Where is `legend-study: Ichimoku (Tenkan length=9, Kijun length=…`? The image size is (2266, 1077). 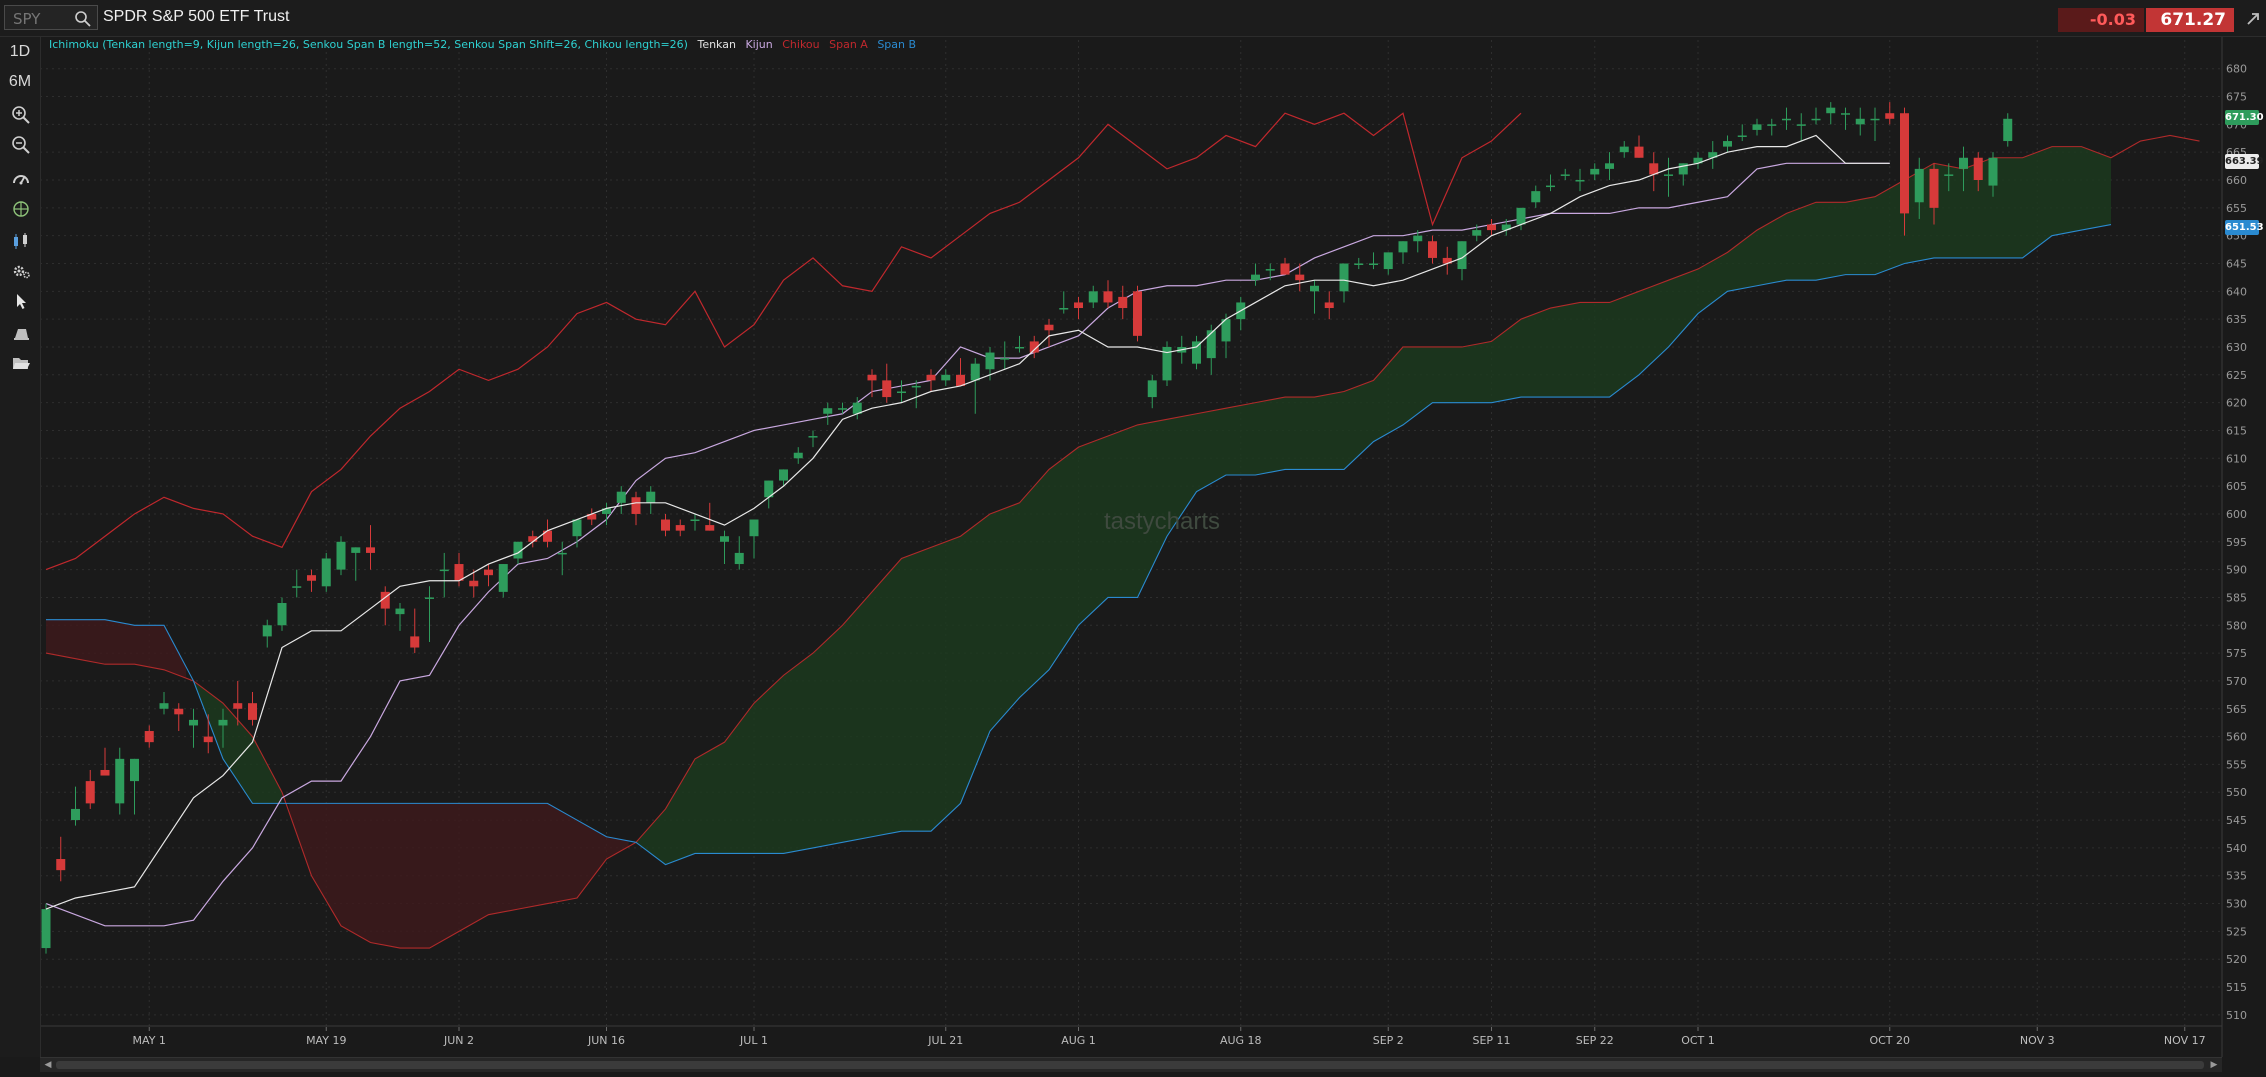 legend-study: Ichimoku (Tenkan length=9, Kijun length=… is located at coordinates (368, 44).